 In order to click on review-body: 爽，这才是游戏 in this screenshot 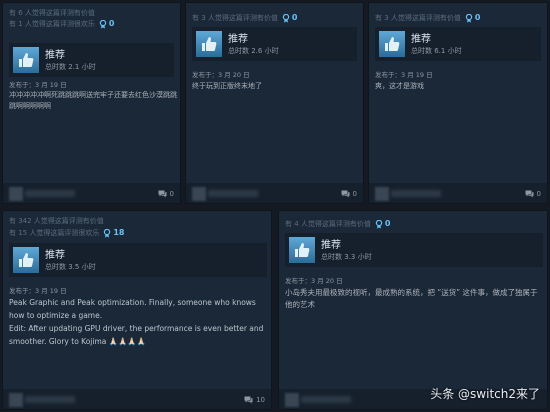, I will do `click(399, 86)`.